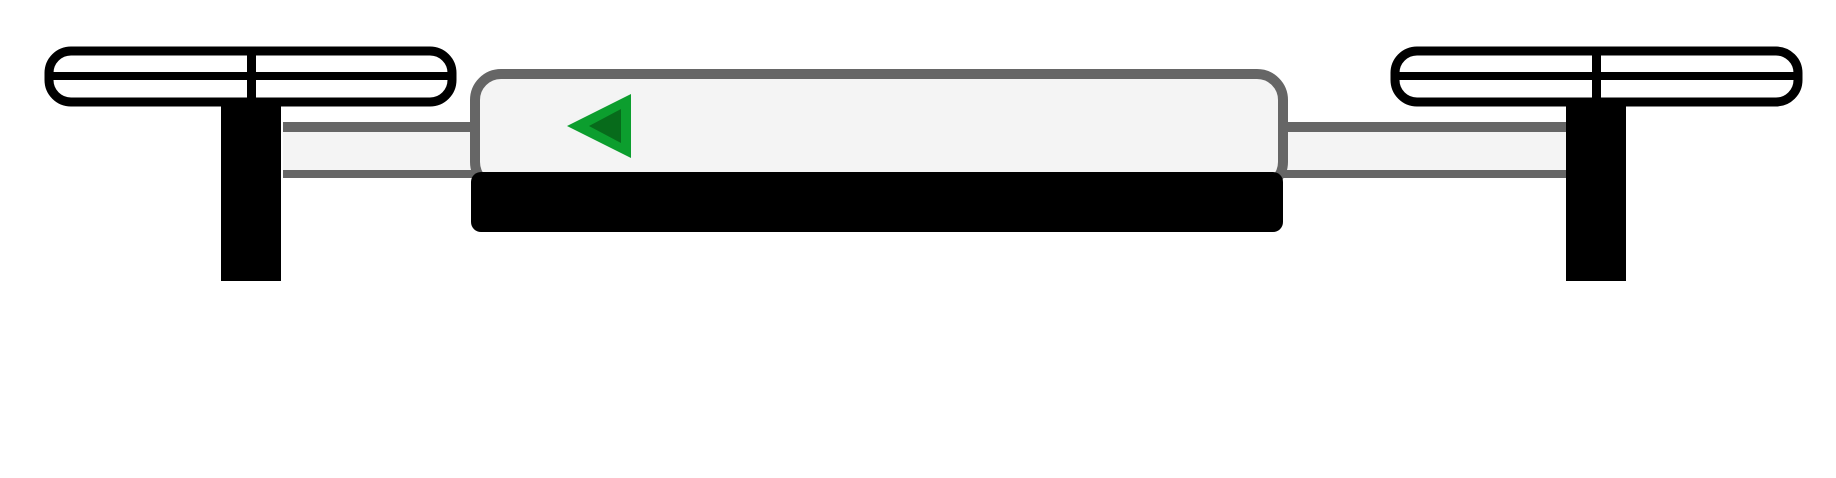 This screenshot has width=1836, height=478. I want to click on left-arm, so click(381, 150).